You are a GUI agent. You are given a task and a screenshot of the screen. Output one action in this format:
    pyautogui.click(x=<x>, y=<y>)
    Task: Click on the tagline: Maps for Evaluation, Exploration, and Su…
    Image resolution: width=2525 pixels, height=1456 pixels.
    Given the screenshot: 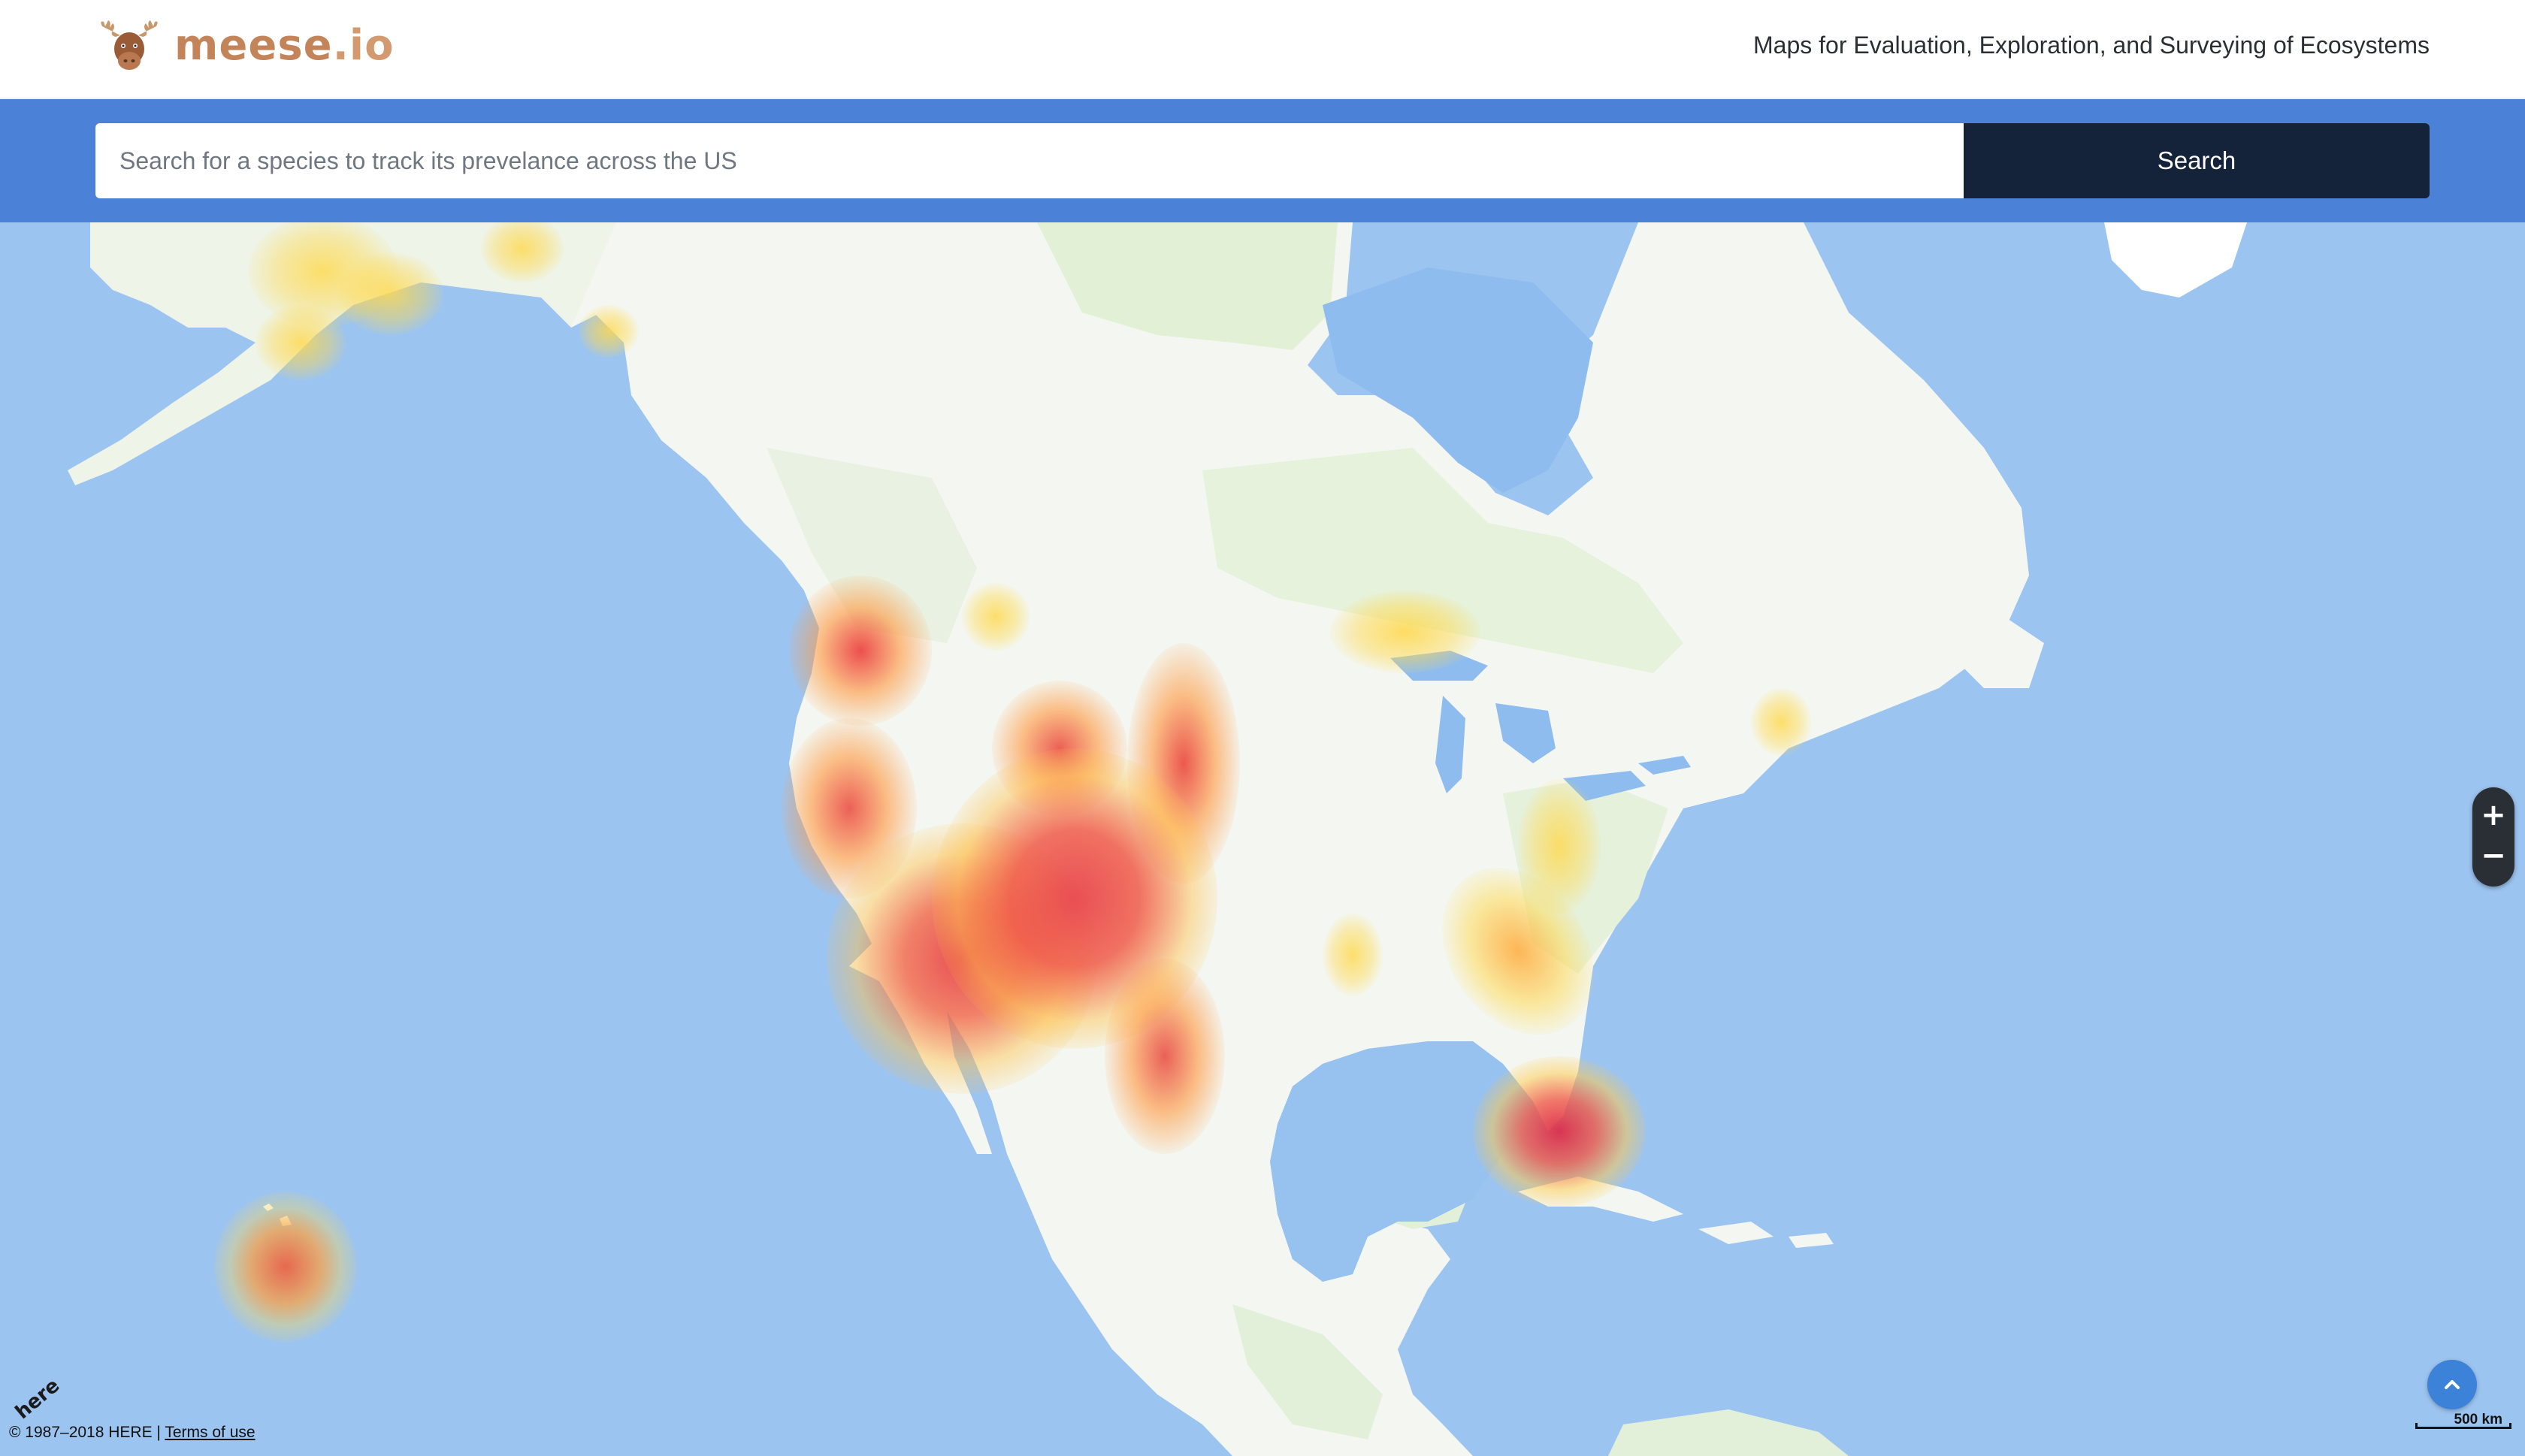 What is the action you would take?
    pyautogui.click(x=2091, y=45)
    